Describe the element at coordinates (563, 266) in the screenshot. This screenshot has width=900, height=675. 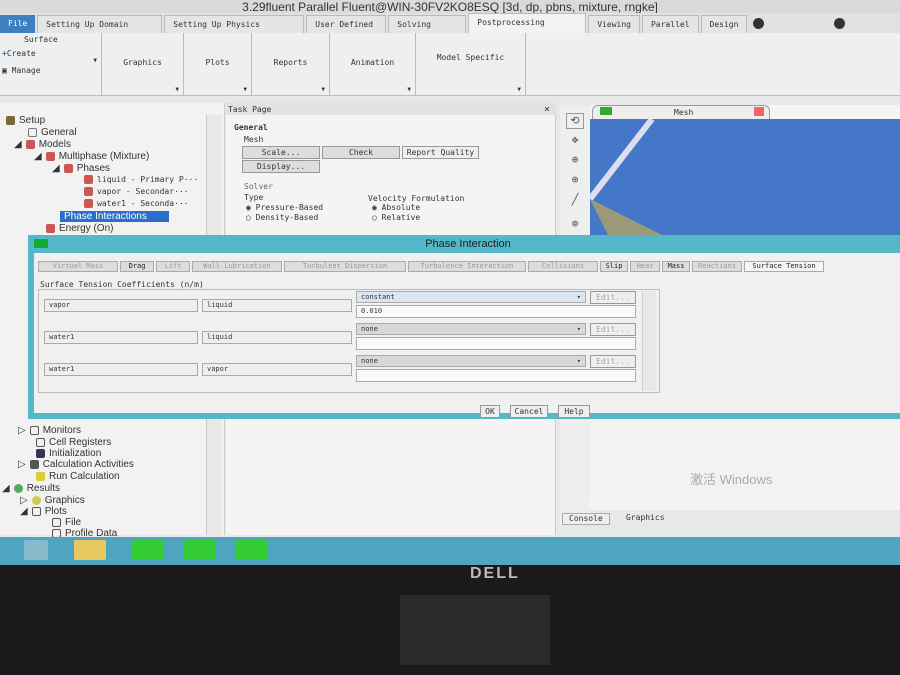
I see `tab-collisions: Collisions` at that location.